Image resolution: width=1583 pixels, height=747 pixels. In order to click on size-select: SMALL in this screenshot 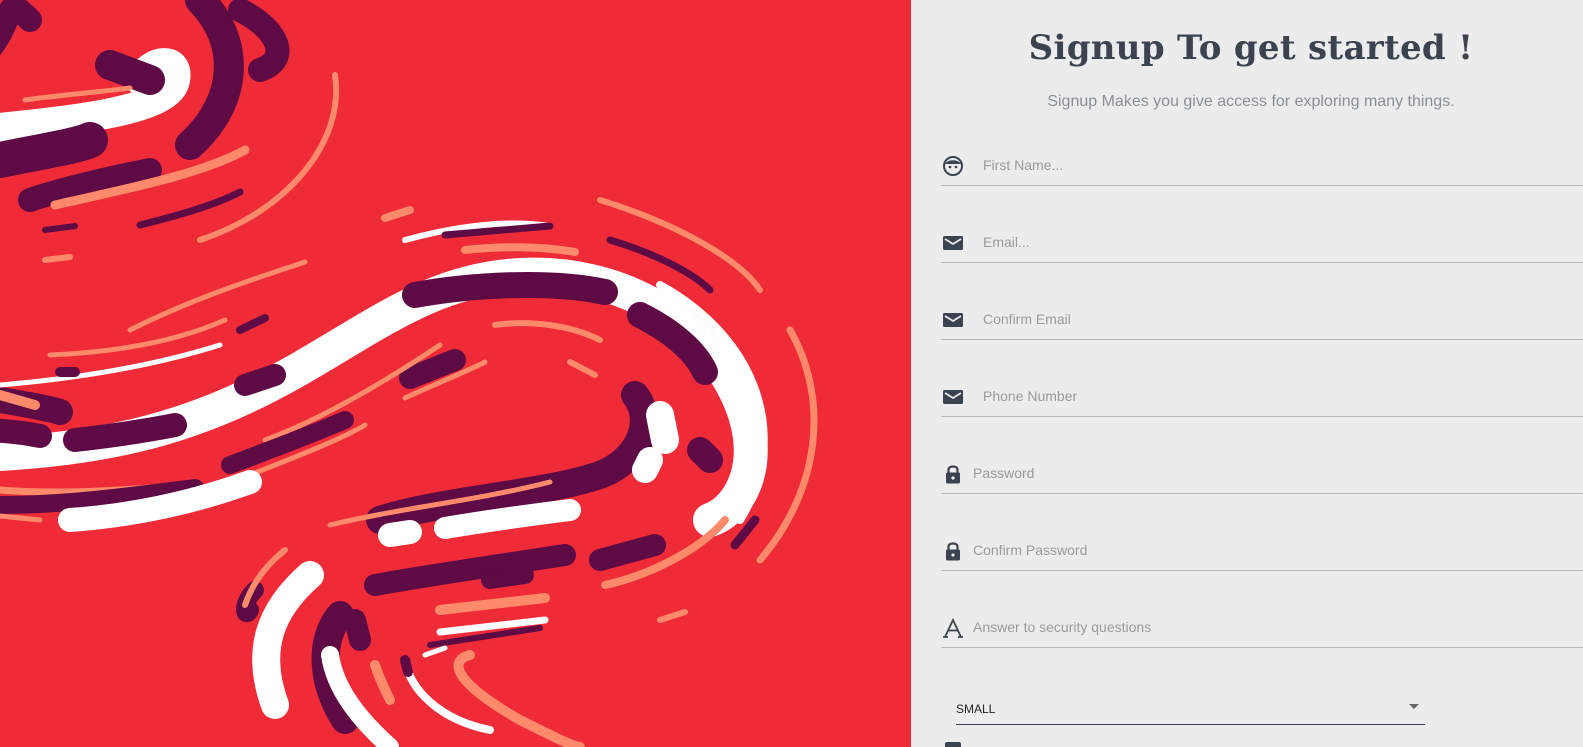, I will do `click(1190, 709)`.